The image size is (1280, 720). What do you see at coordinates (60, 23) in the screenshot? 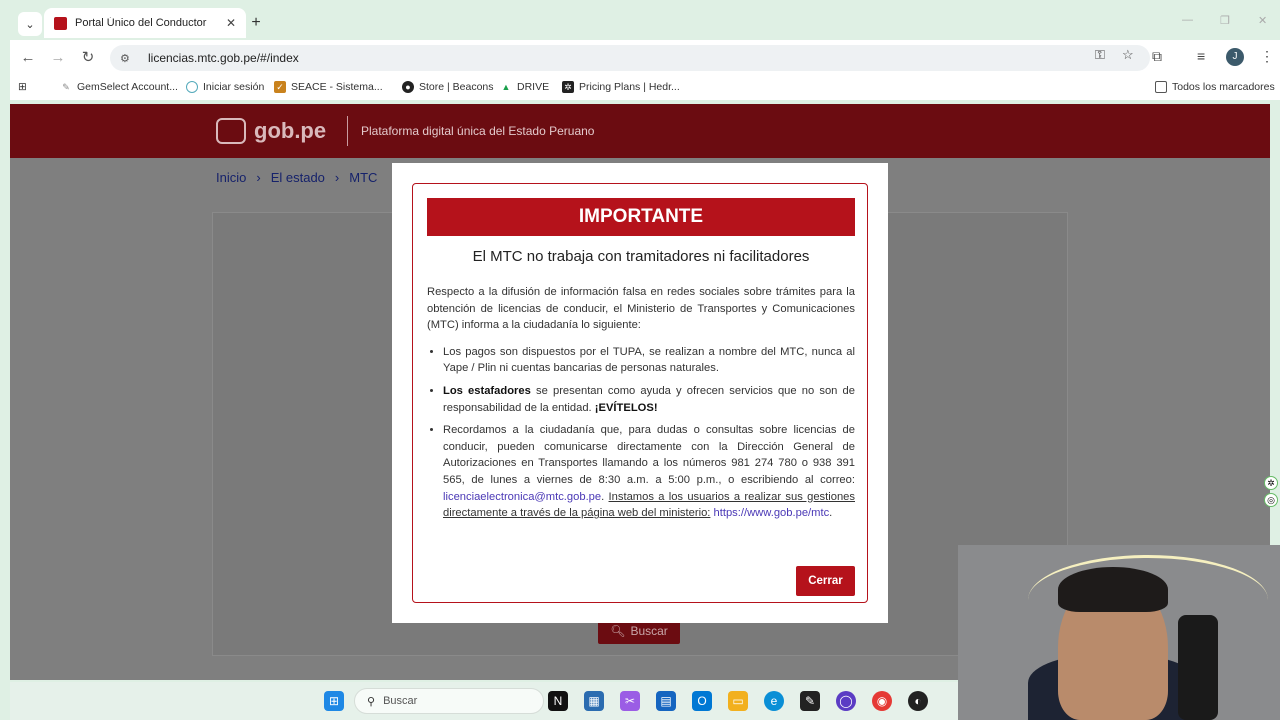
I see `favicon-icon` at bounding box center [60, 23].